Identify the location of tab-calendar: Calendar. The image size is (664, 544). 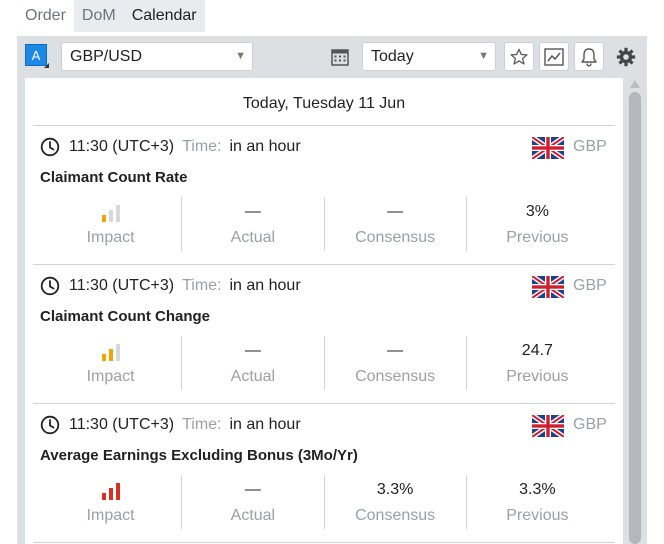
(164, 16).